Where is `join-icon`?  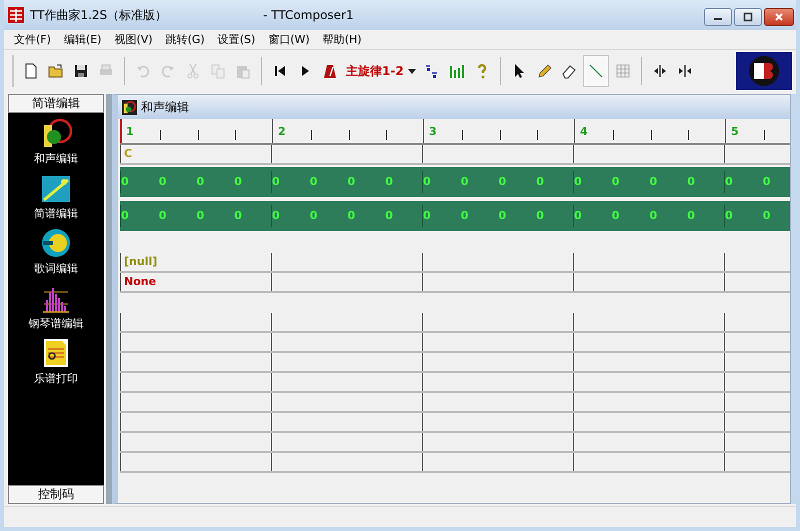
join-icon is located at coordinates (684, 71).